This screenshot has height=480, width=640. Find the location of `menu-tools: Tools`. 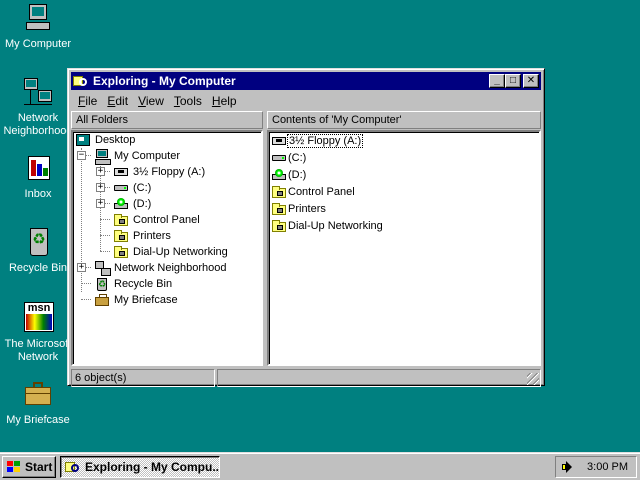

menu-tools: Tools is located at coordinates (188, 101).